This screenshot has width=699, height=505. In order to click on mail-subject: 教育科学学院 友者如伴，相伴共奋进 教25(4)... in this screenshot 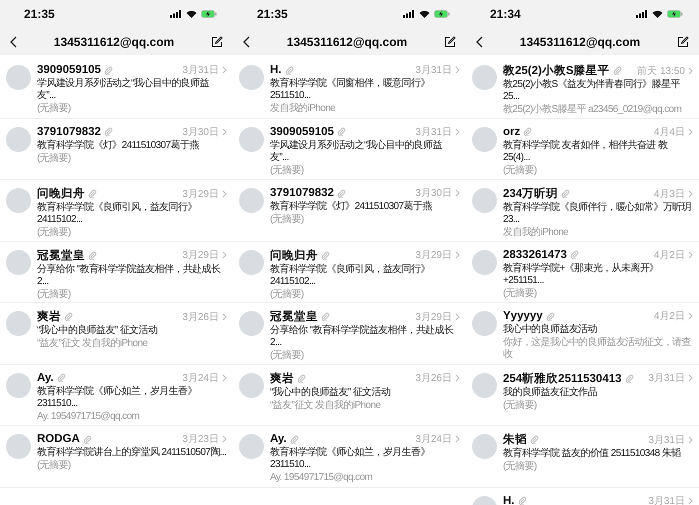, I will do `click(585, 152)`.